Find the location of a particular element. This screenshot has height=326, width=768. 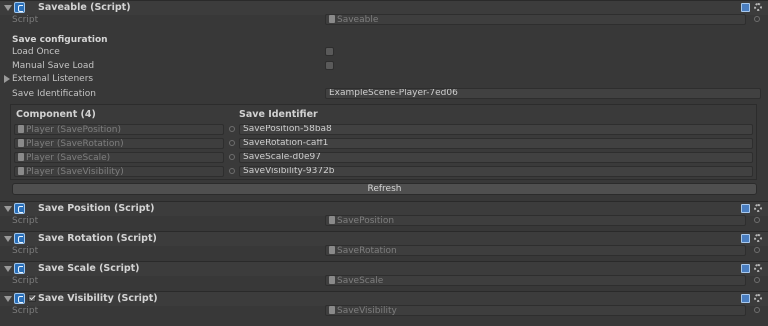

manual-save-load-label: Manual Save Load is located at coordinates (53, 66).